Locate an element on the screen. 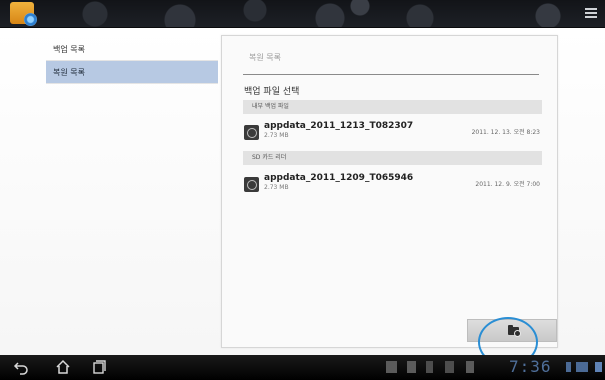 Image resolution: width=605 pixels, height=380 pixels. keyboard-icon is located at coordinates (449, 367).